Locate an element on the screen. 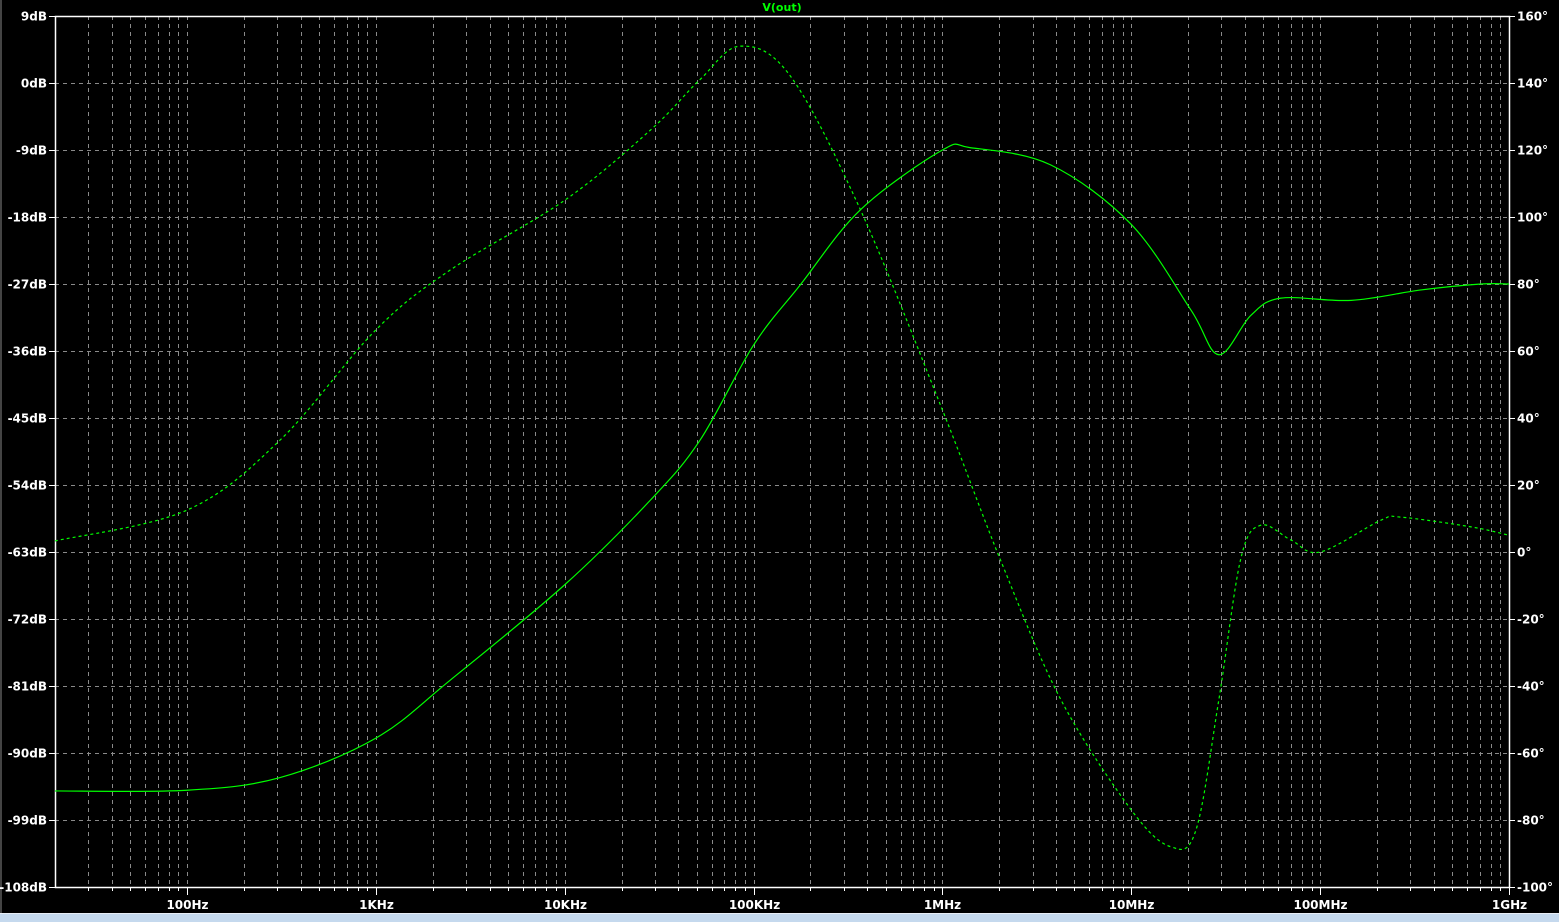 This screenshot has width=1559, height=922. y-right-tick-label: 20° is located at coordinates (1528, 486).